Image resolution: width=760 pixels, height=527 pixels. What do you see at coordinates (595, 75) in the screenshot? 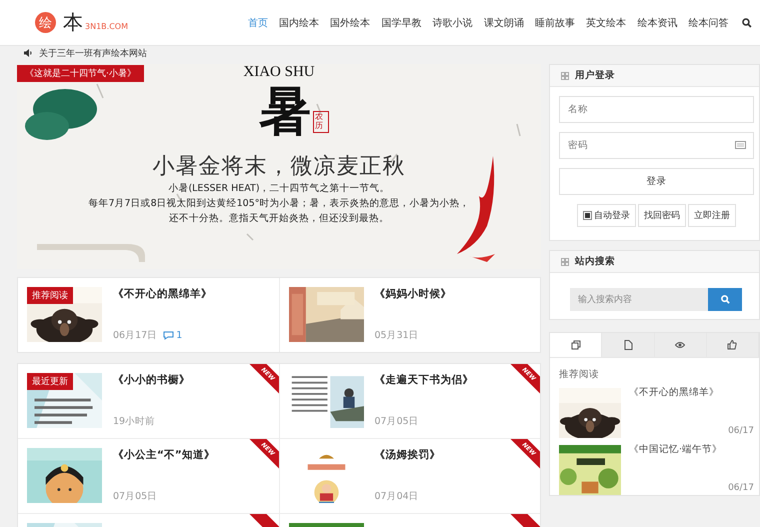
I see `panel-title: 用户登录` at bounding box center [595, 75].